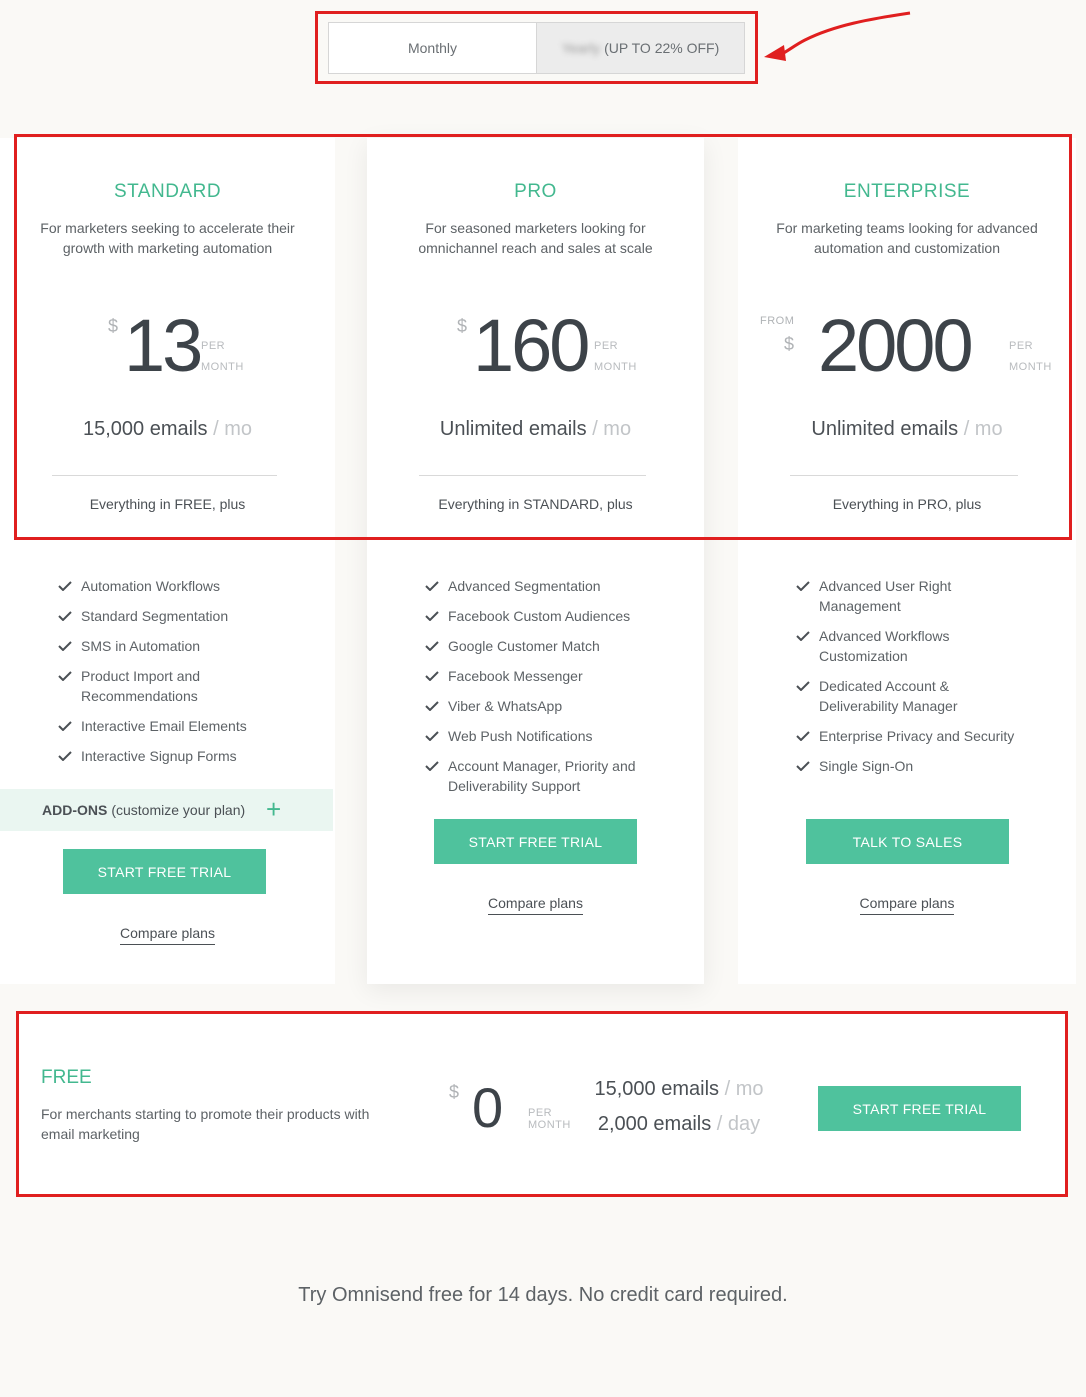 The image size is (1086, 1397). I want to click on addons-toggle: ADD-ONS (customize your plan) +, so click(166, 810).